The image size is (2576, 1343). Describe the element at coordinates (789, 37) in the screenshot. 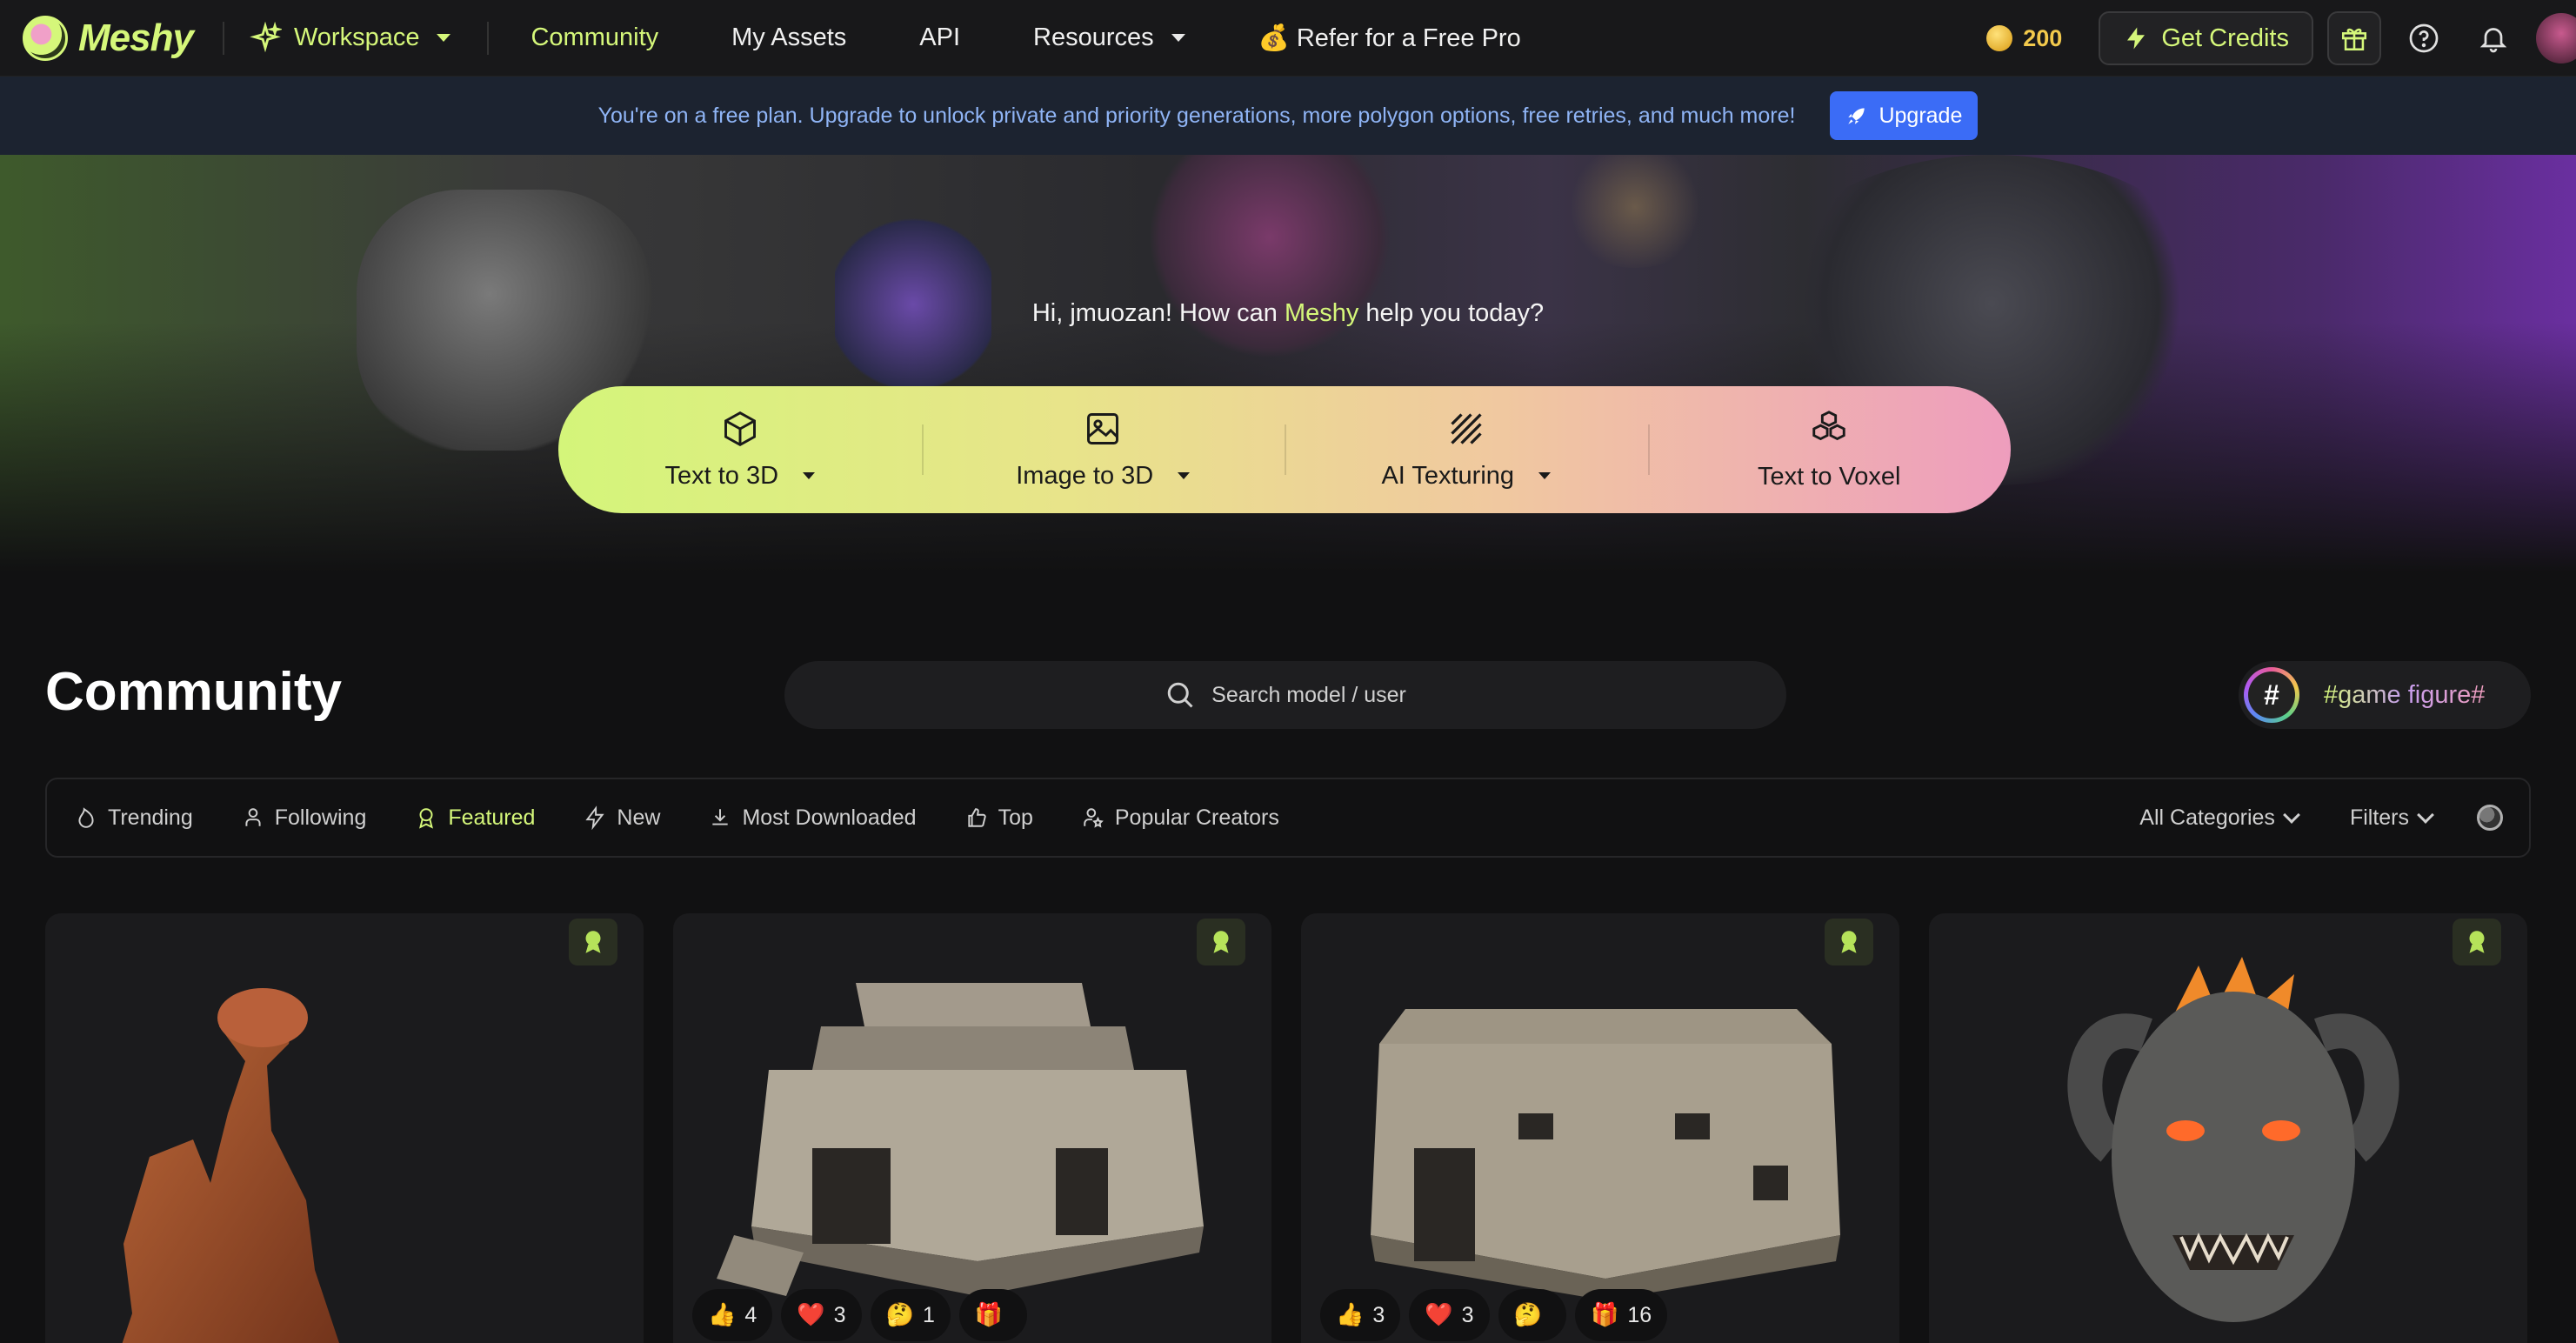

I see `nav-my-assets: My Assets` at that location.